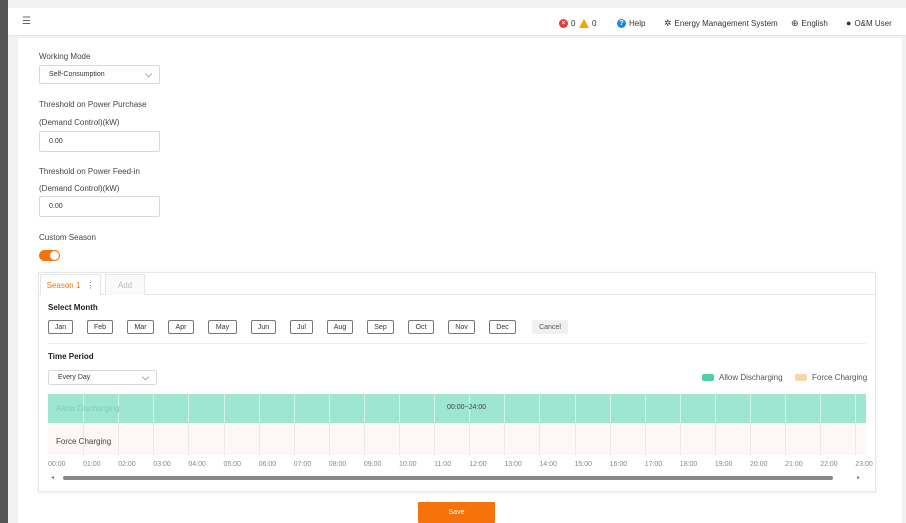 The height and width of the screenshot is (523, 906). I want to click on warning-indicator: 0, so click(587, 23).